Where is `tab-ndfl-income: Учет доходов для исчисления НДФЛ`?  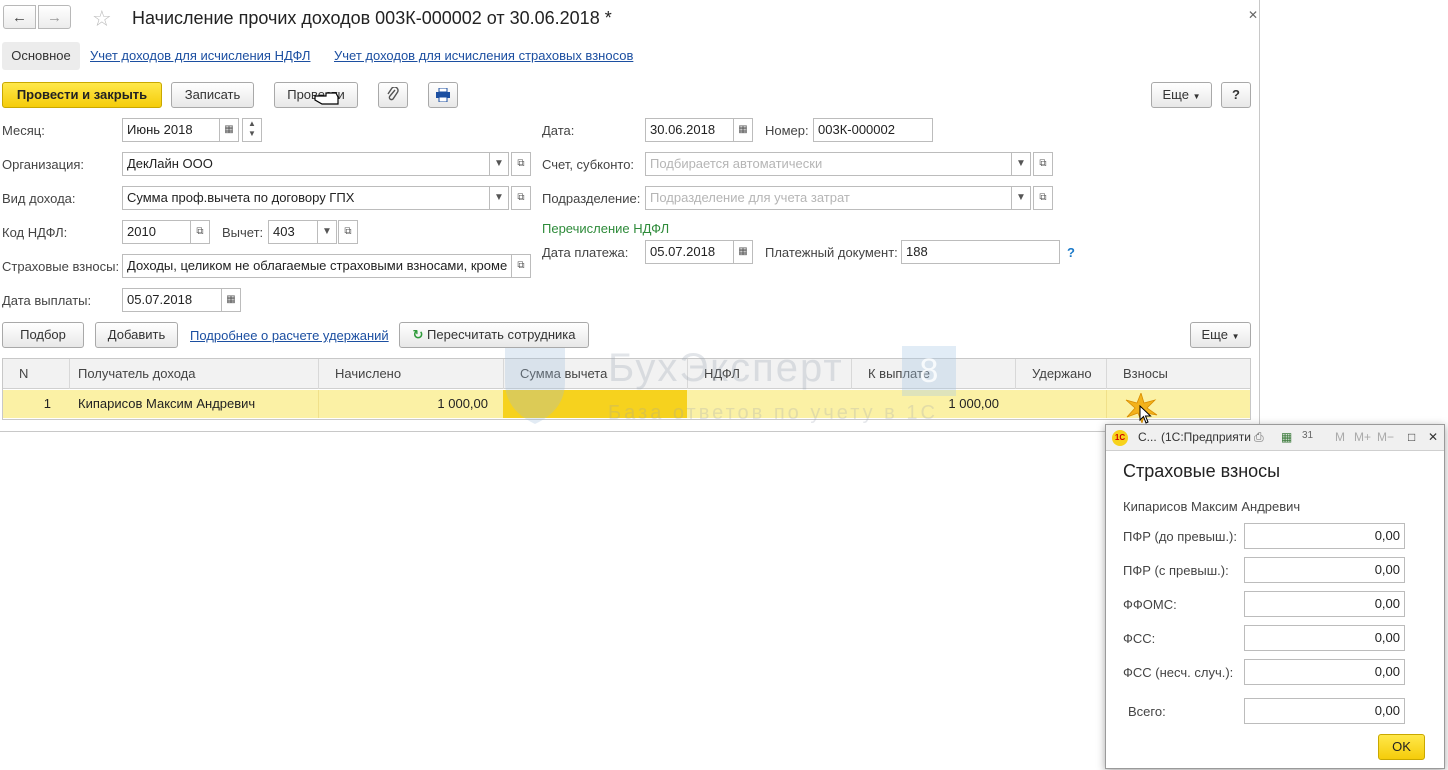 tab-ndfl-income: Учет доходов для исчисления НДФЛ is located at coordinates (200, 55).